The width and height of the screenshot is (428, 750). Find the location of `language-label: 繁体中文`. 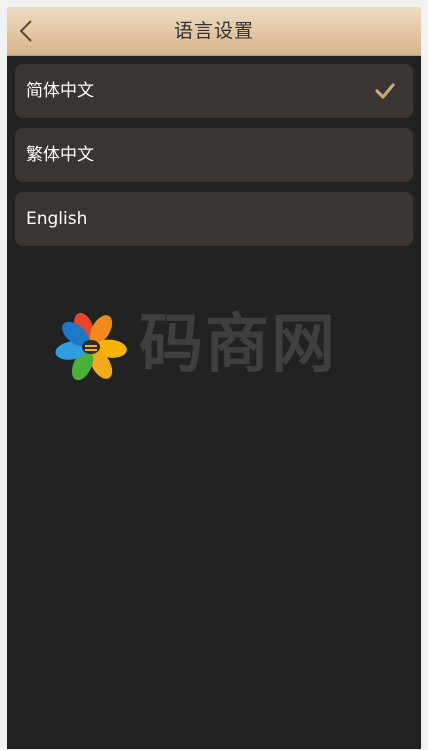

language-label: 繁体中文 is located at coordinates (60, 155).